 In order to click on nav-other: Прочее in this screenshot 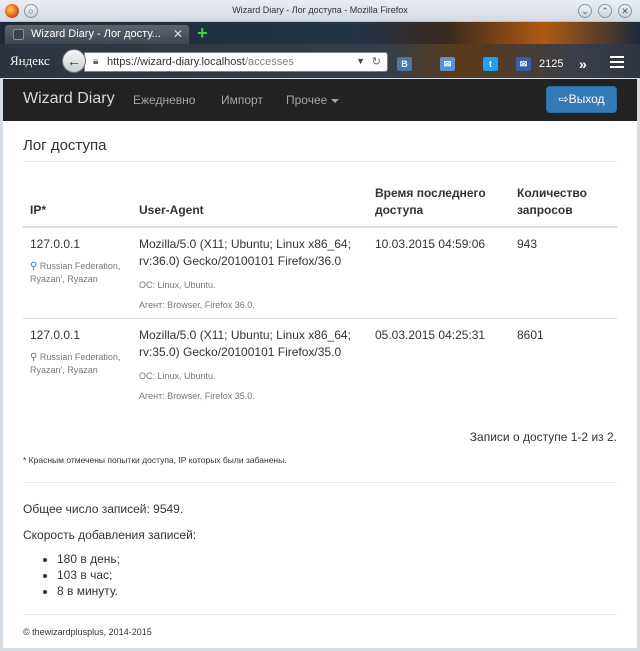, I will do `click(313, 100)`.